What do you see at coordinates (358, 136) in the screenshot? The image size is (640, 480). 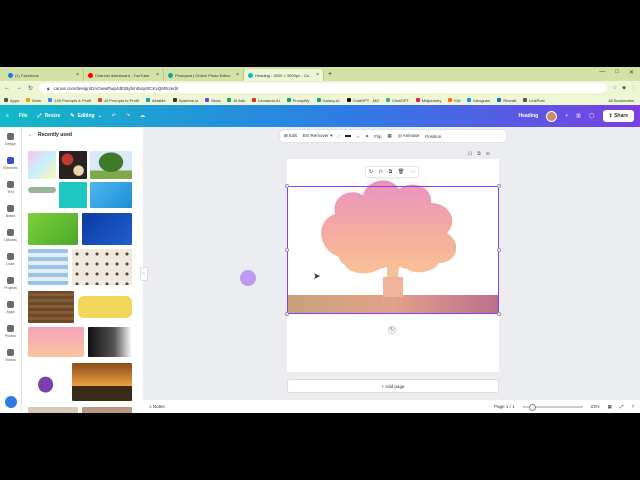 I see `corner-icon: ⌐` at bounding box center [358, 136].